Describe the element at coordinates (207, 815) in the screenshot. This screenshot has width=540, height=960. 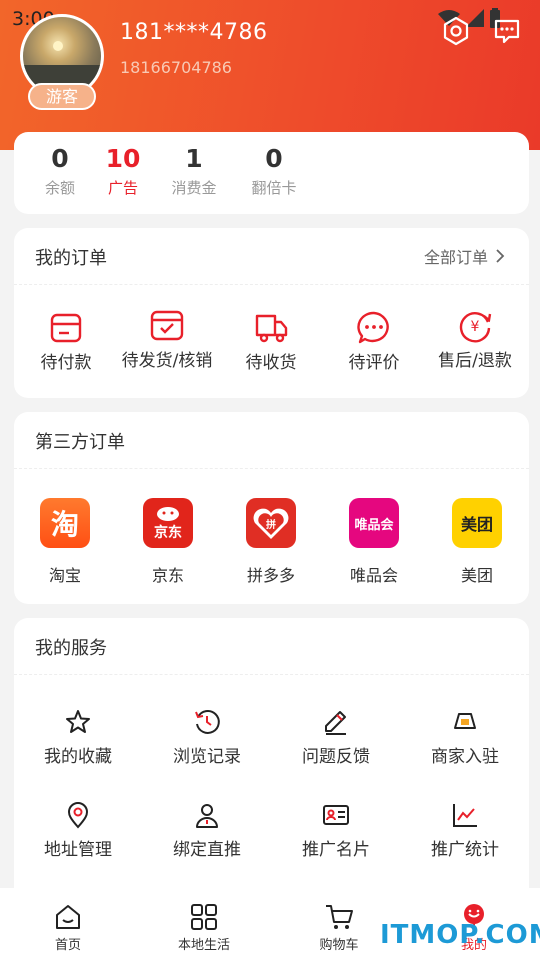
I see `user-icon` at that location.